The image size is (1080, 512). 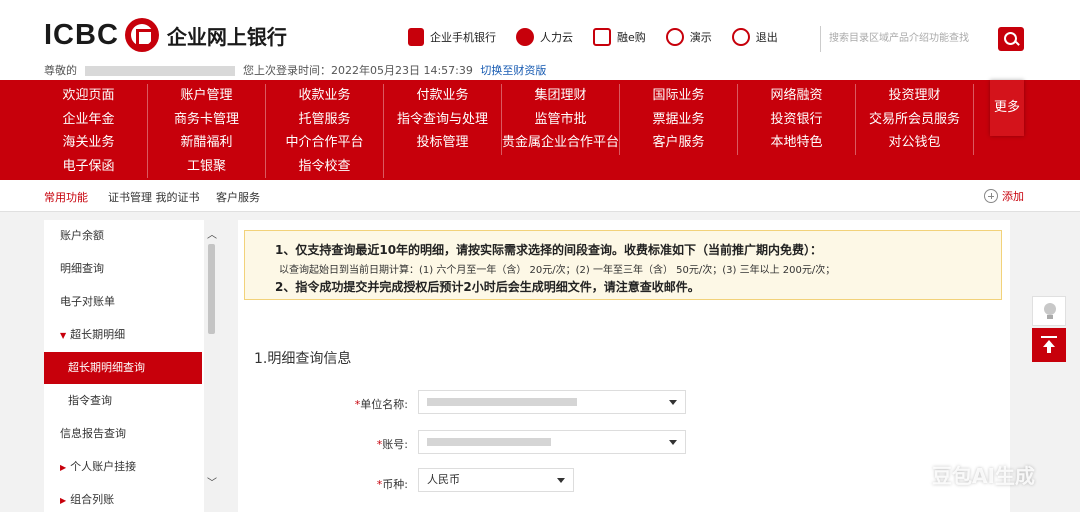 I want to click on blurred-account-number, so click(x=489, y=442).